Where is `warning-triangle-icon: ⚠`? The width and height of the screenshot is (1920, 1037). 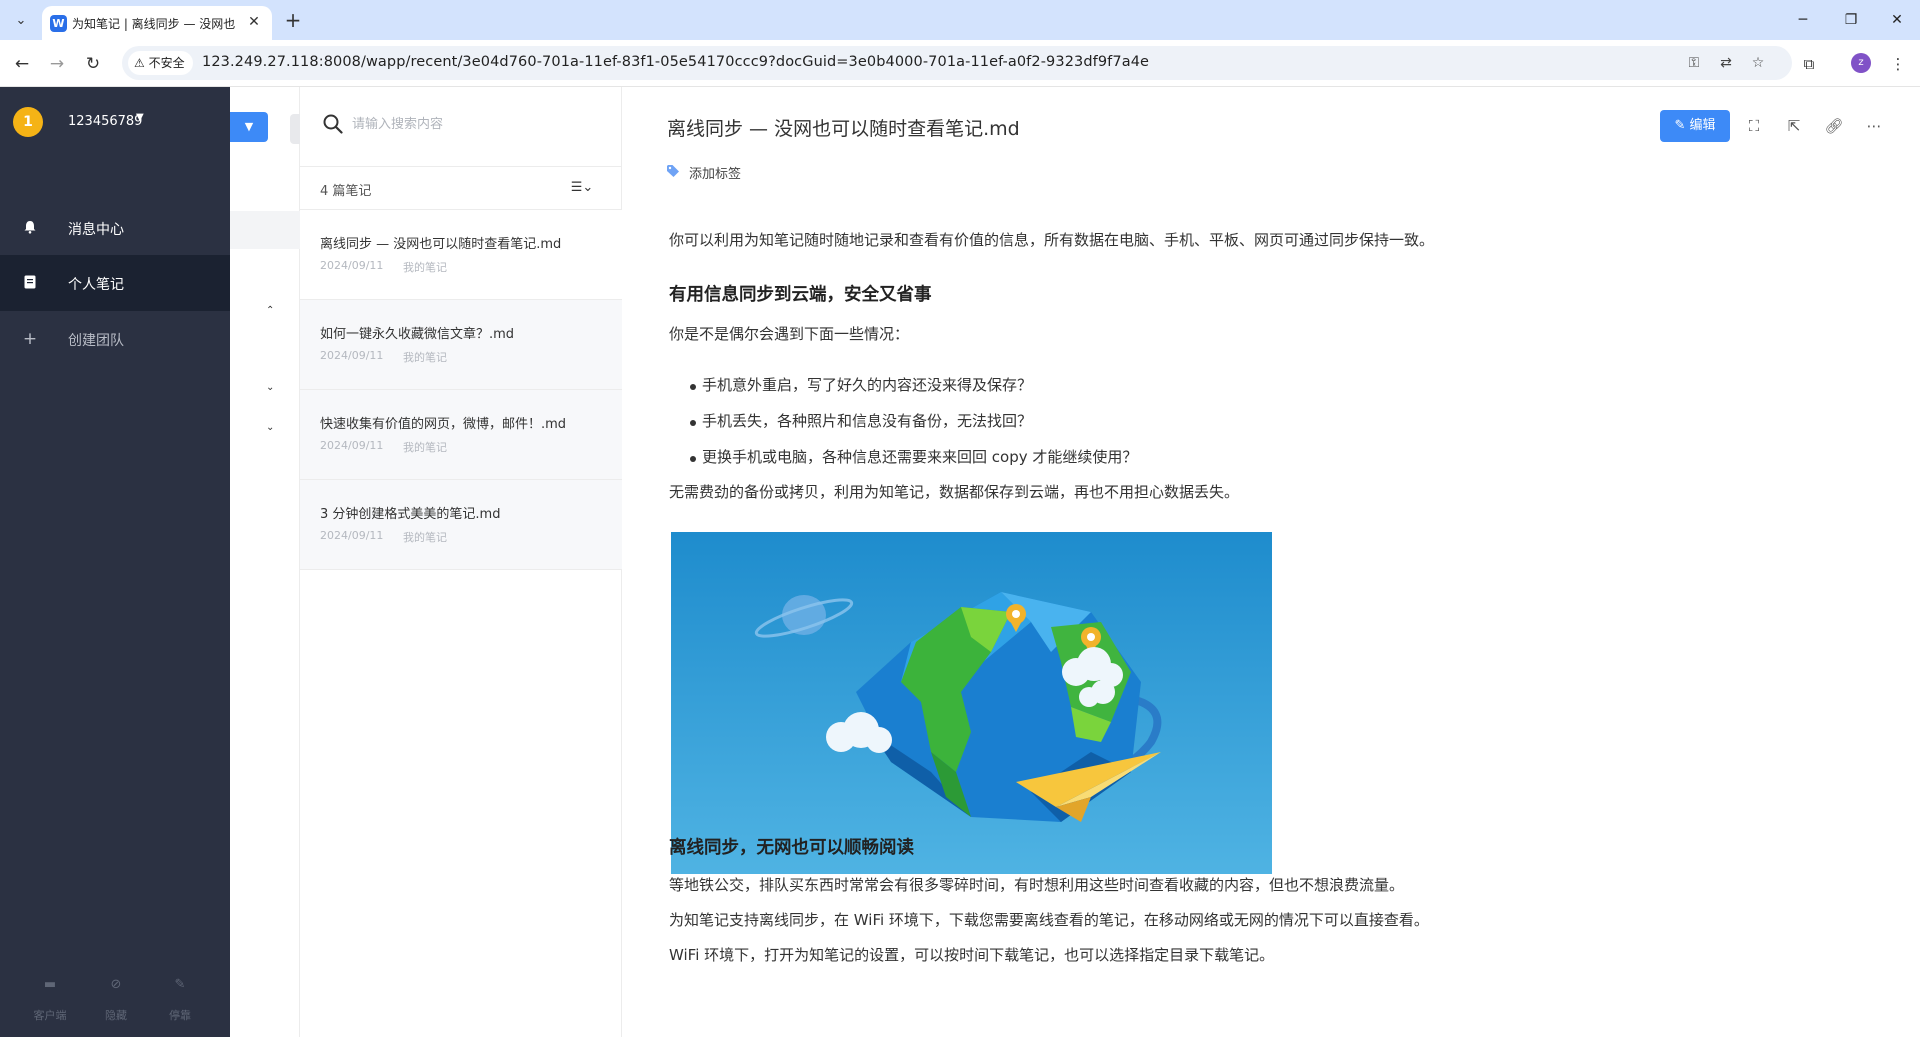 warning-triangle-icon: ⚠ is located at coordinates (139, 63).